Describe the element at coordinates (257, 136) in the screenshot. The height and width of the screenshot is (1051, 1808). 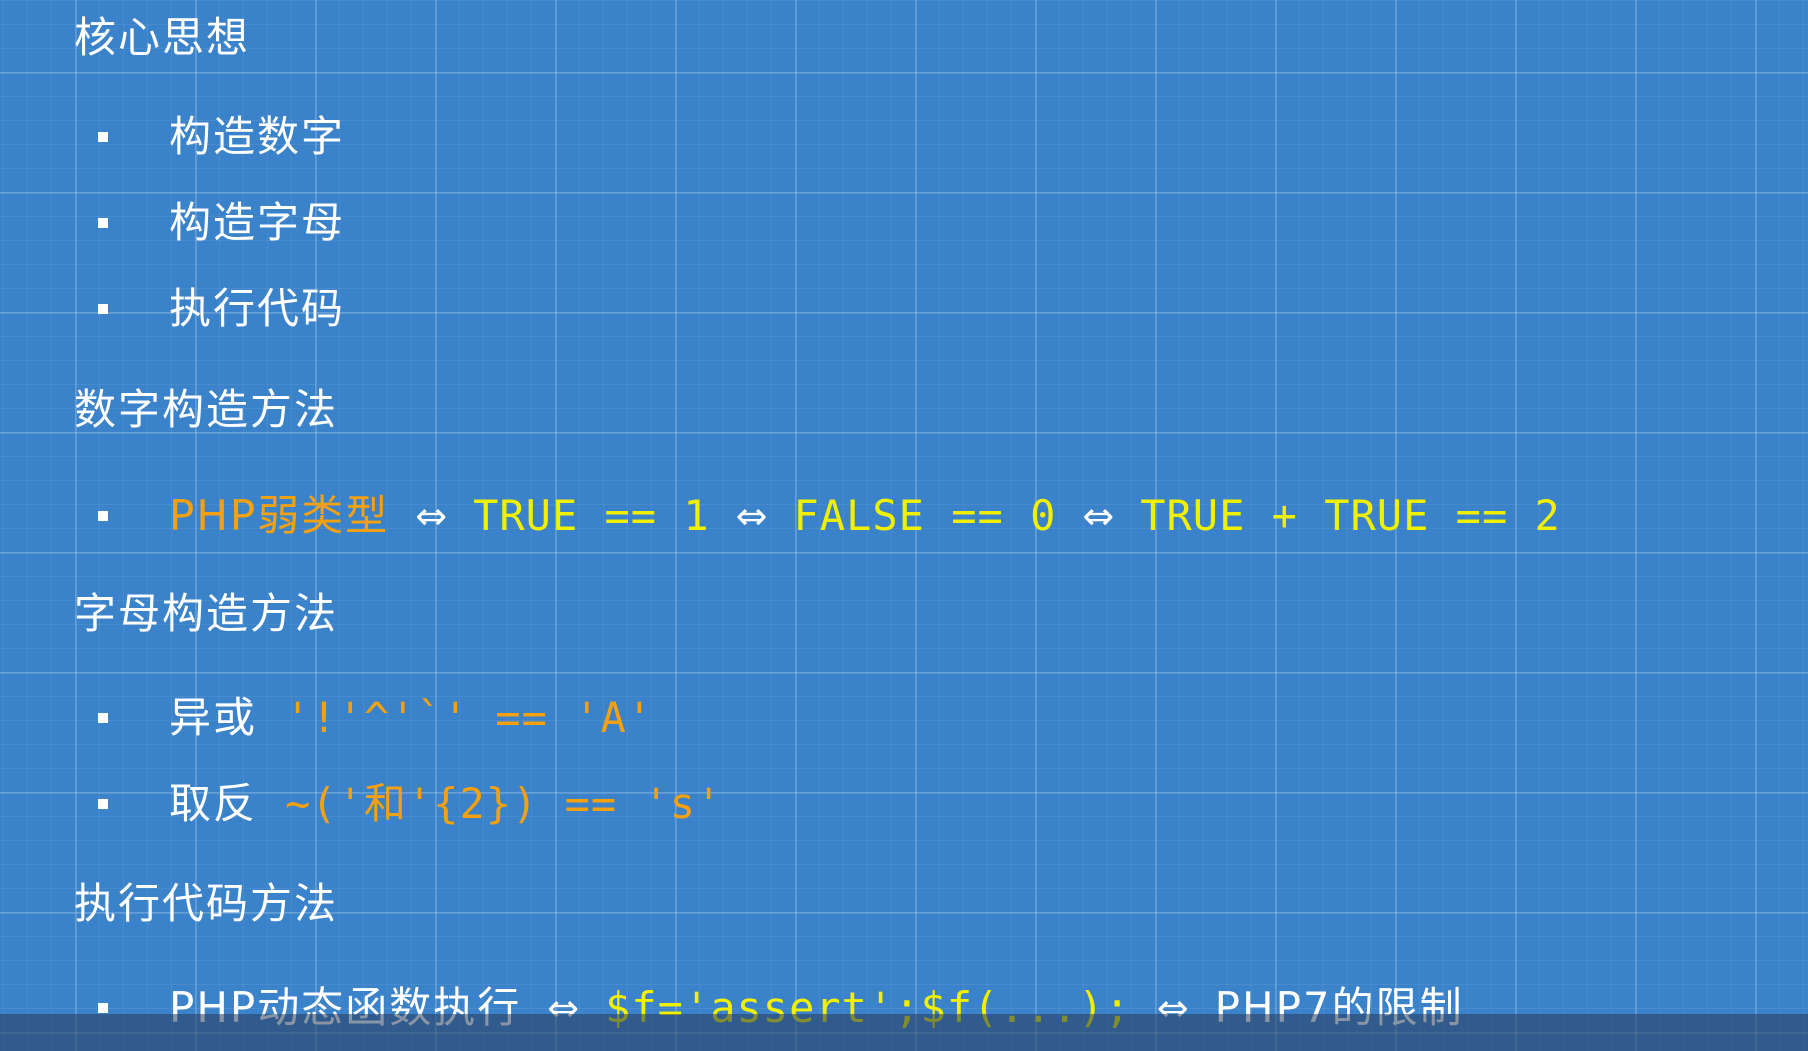
I see `list-item-label: 构造数字` at that location.